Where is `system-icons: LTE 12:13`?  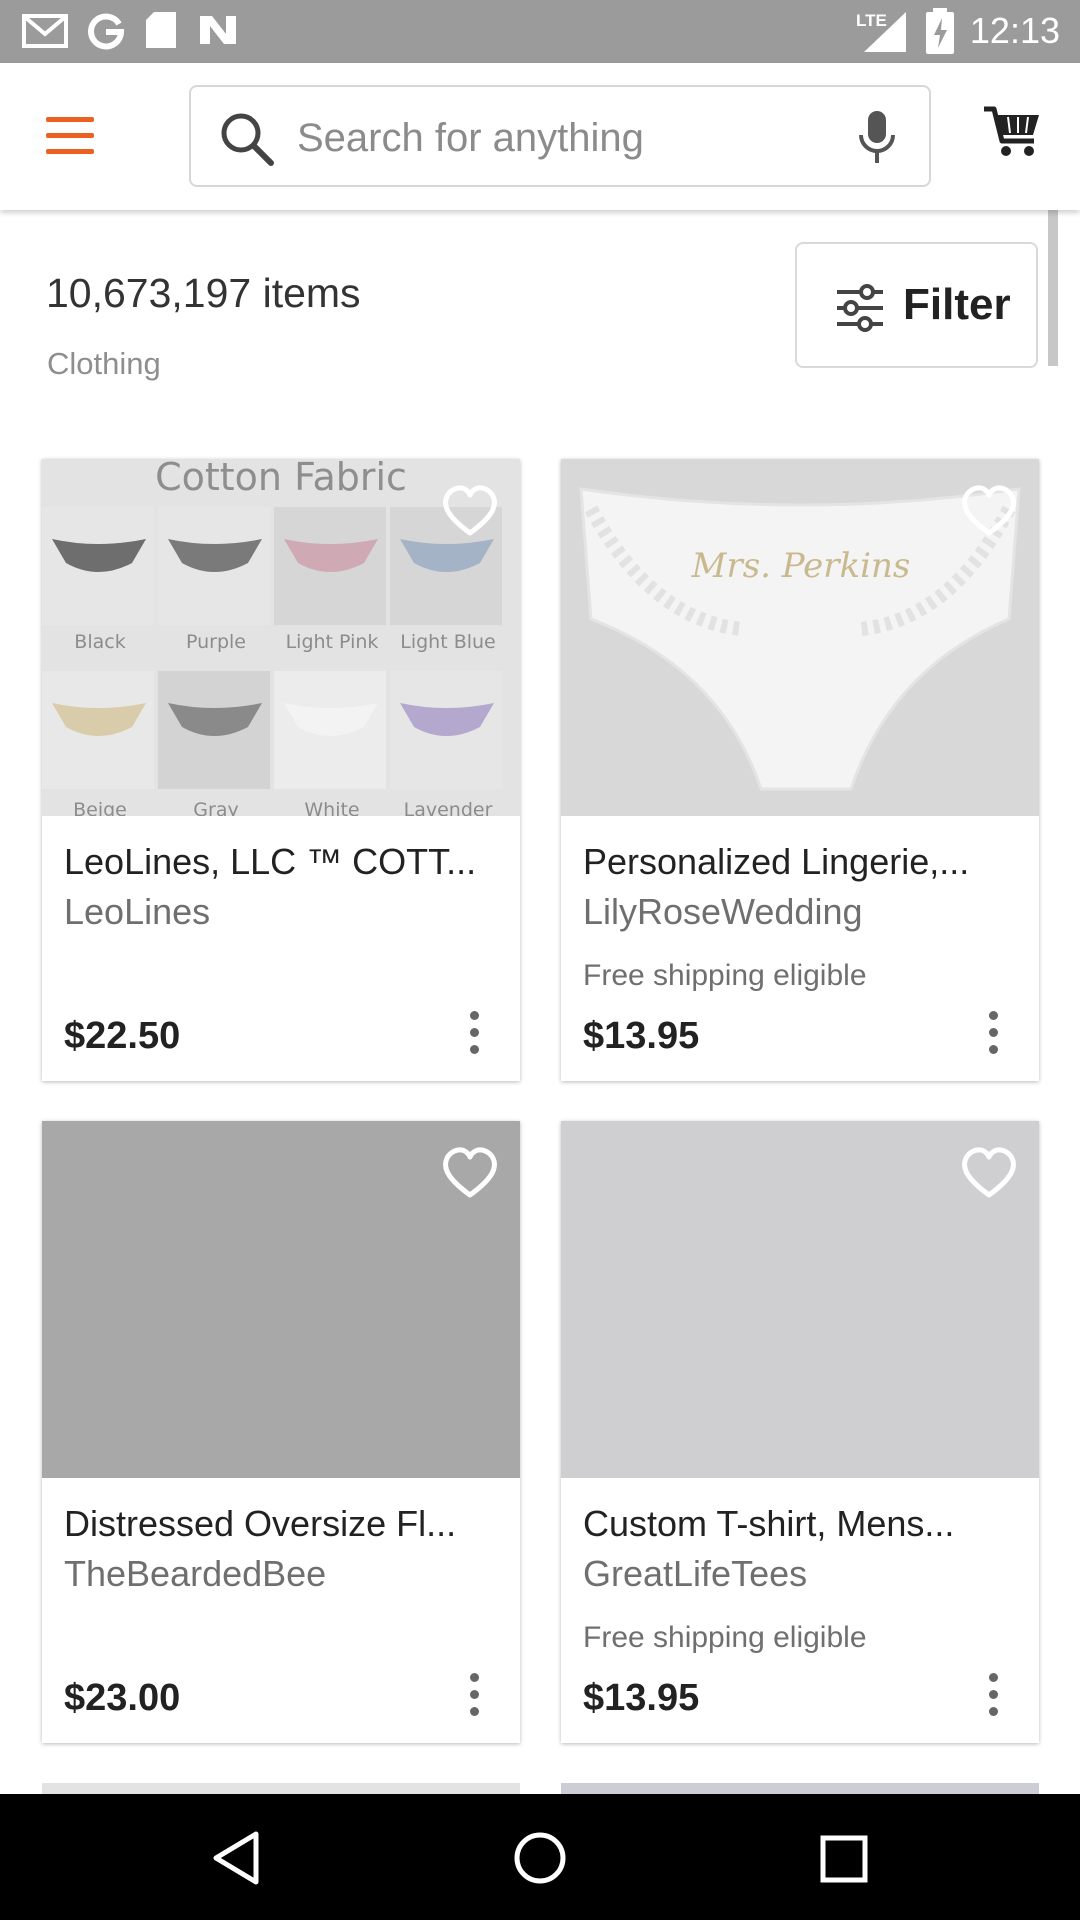 system-icons: LTE 12:13 is located at coordinates (958, 31).